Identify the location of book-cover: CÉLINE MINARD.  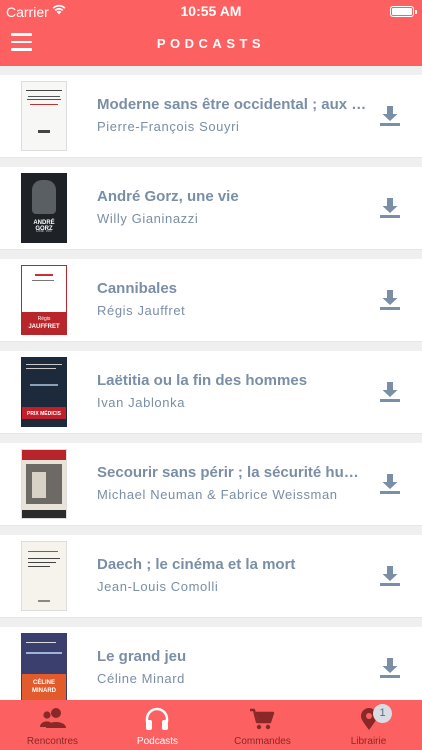
(44, 666).